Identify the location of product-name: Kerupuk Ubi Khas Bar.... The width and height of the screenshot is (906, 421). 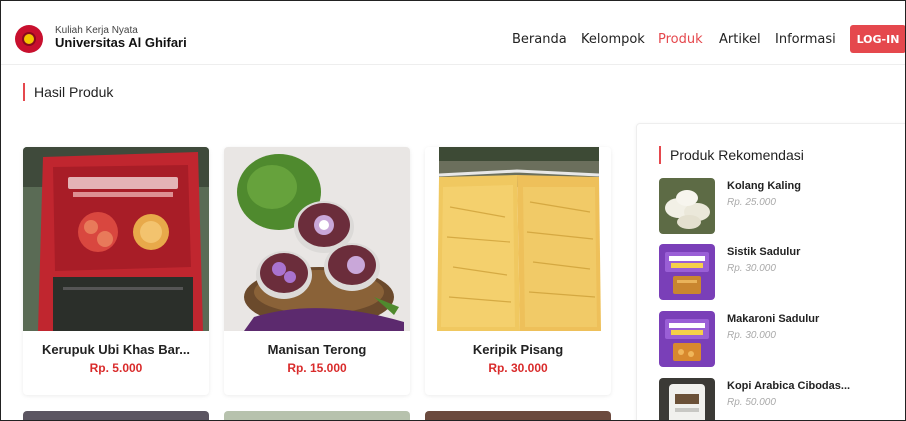
(116, 349).